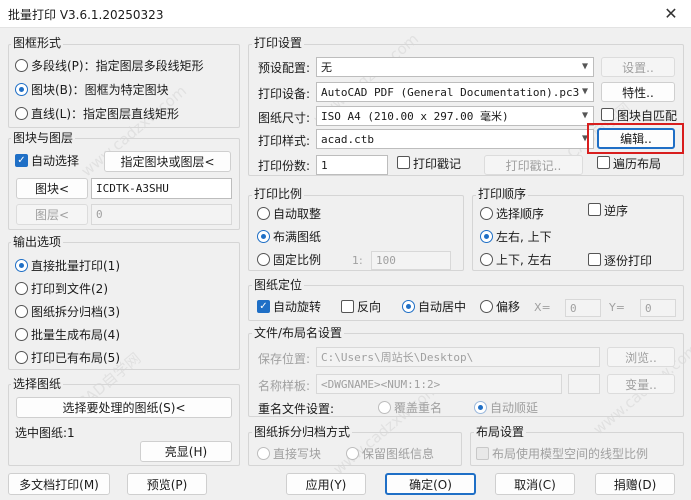  Describe the element at coordinates (21, 65) in the screenshot. I see `frame-polyline-radio` at that location.